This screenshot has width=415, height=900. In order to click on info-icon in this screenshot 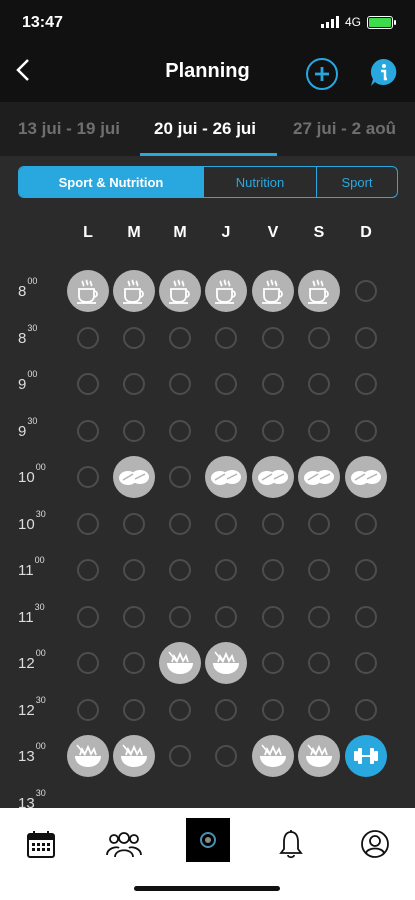, I will do `click(383, 72)`.